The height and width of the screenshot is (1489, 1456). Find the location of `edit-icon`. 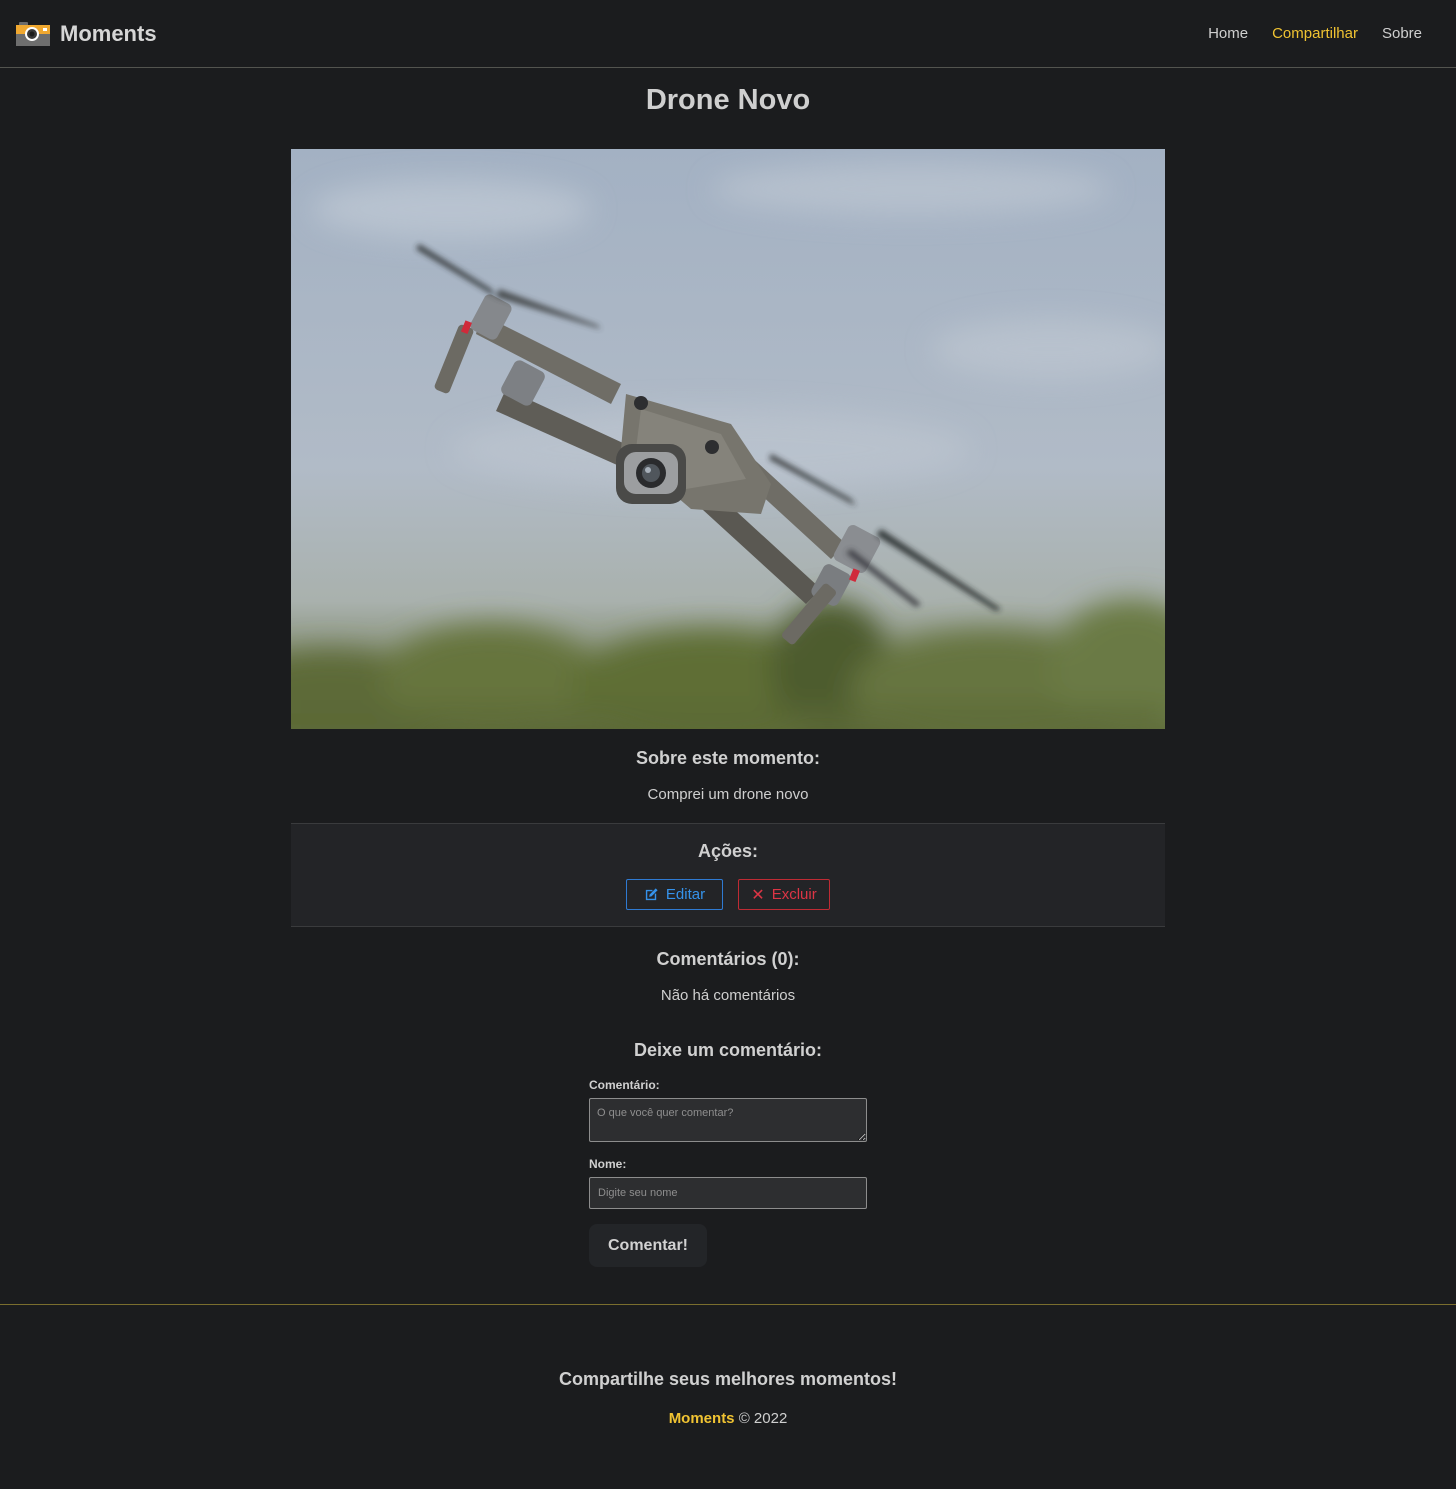

edit-icon is located at coordinates (651, 894).